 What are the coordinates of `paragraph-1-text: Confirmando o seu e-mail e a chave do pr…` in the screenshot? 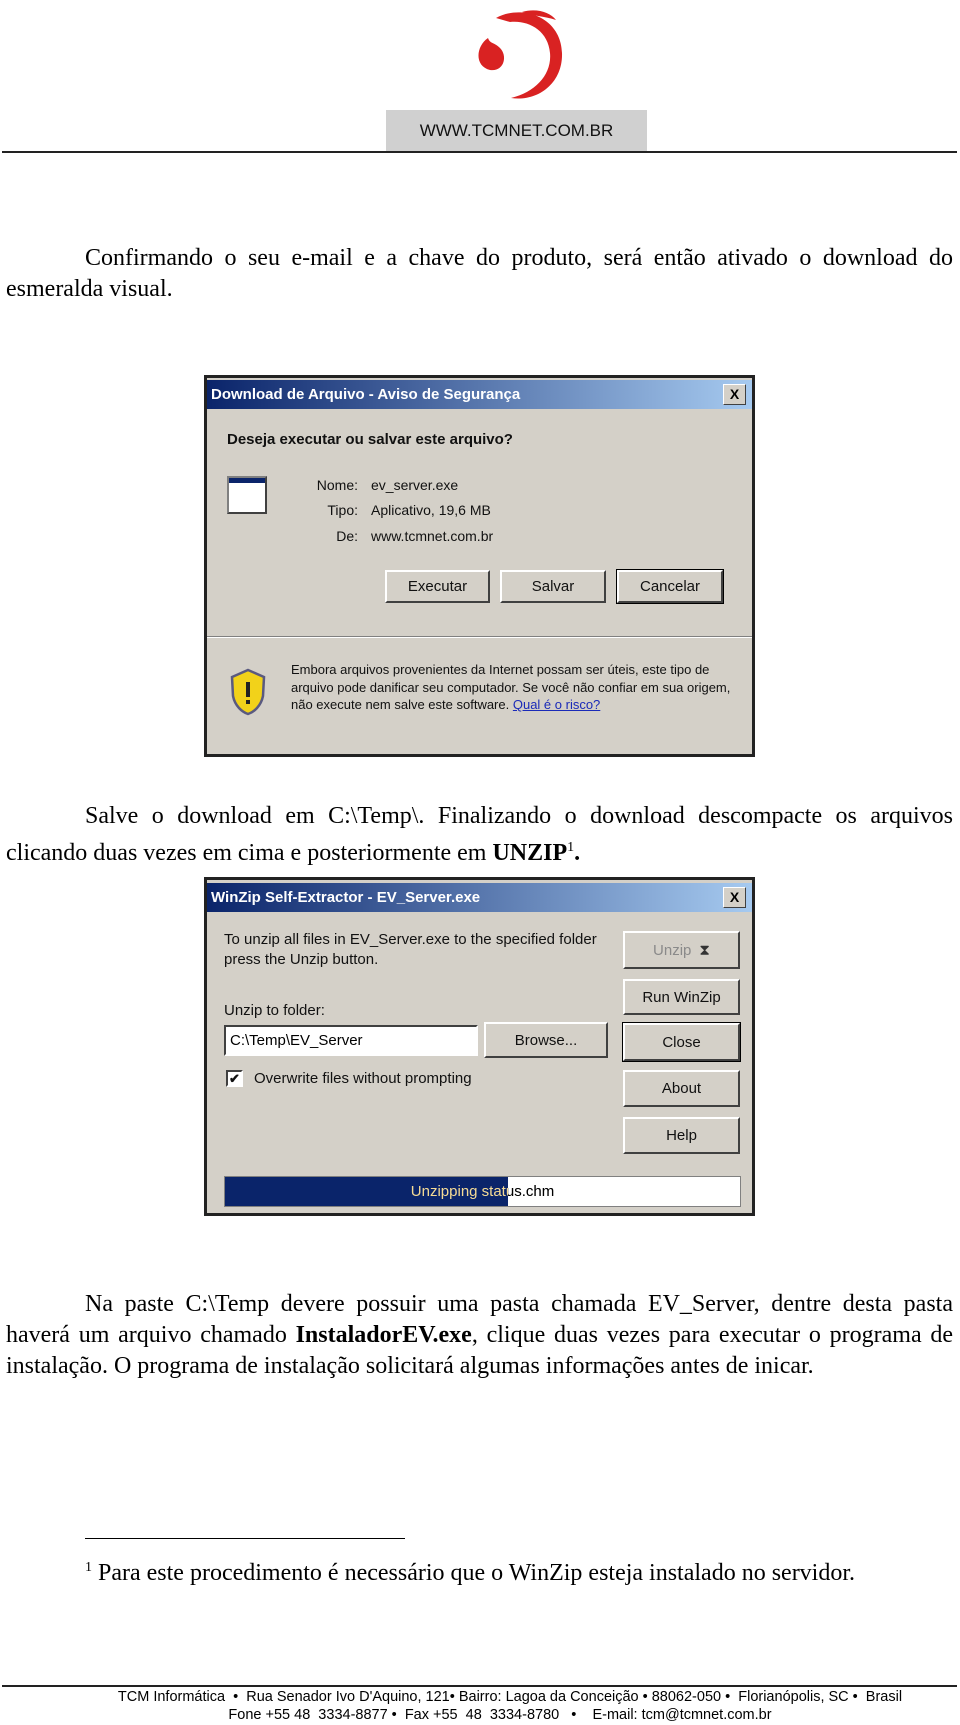 It's located at (479, 273).